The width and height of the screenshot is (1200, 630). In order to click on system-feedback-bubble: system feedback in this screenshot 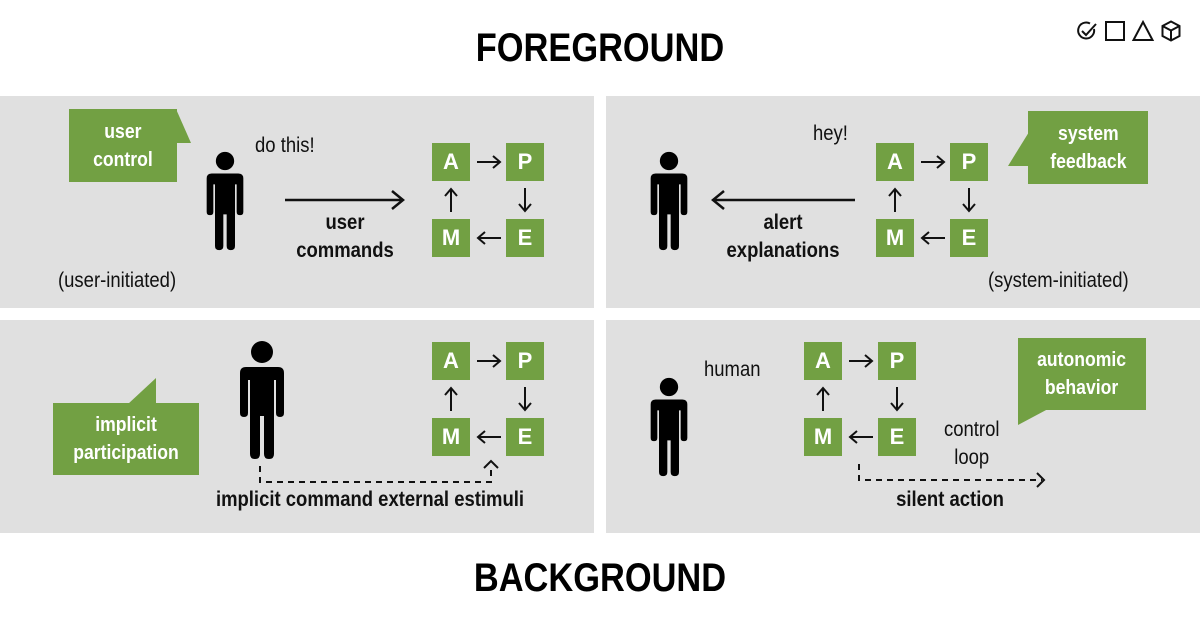, I will do `click(1088, 147)`.